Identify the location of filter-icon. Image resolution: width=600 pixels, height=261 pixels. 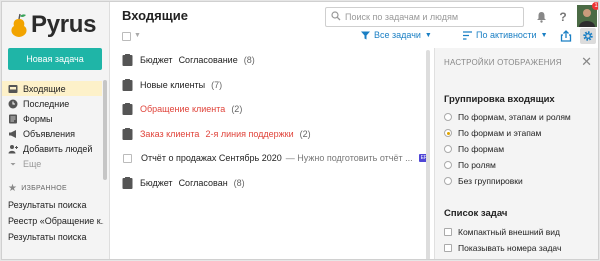
(365, 35).